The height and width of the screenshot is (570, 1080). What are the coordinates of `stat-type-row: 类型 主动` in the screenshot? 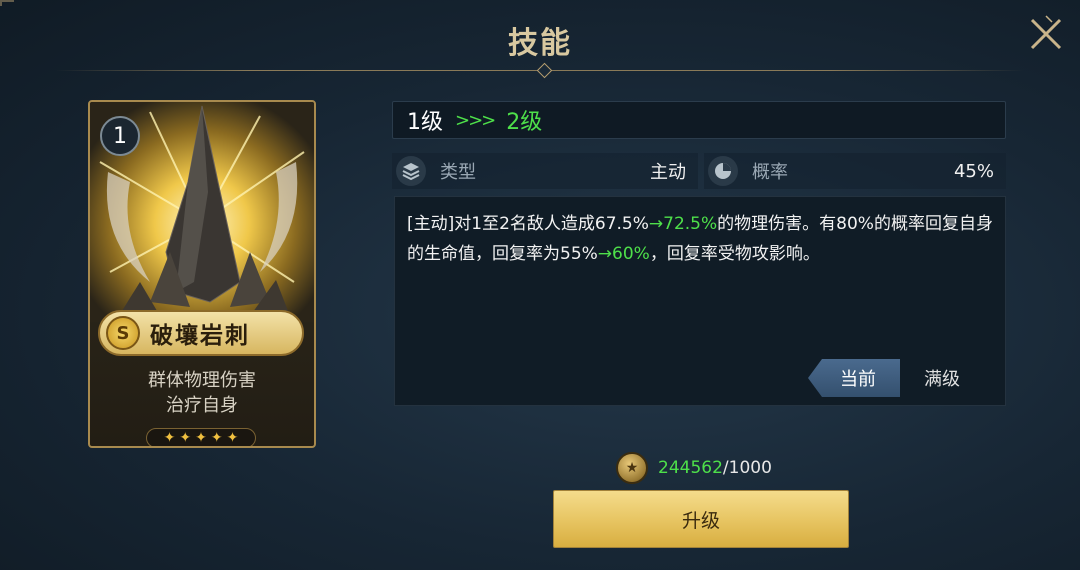 It's located at (545, 171).